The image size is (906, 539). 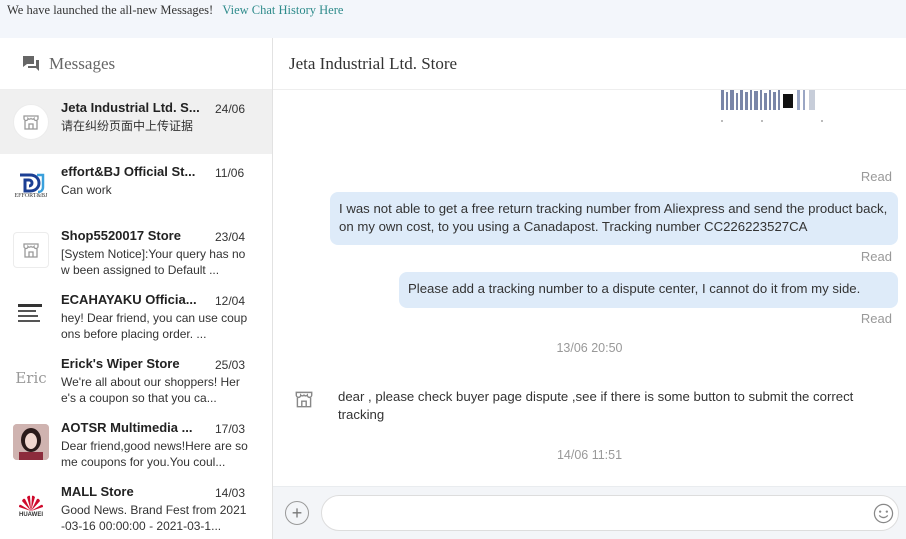 I want to click on sidebar-title: Messages, so click(x=82, y=63).